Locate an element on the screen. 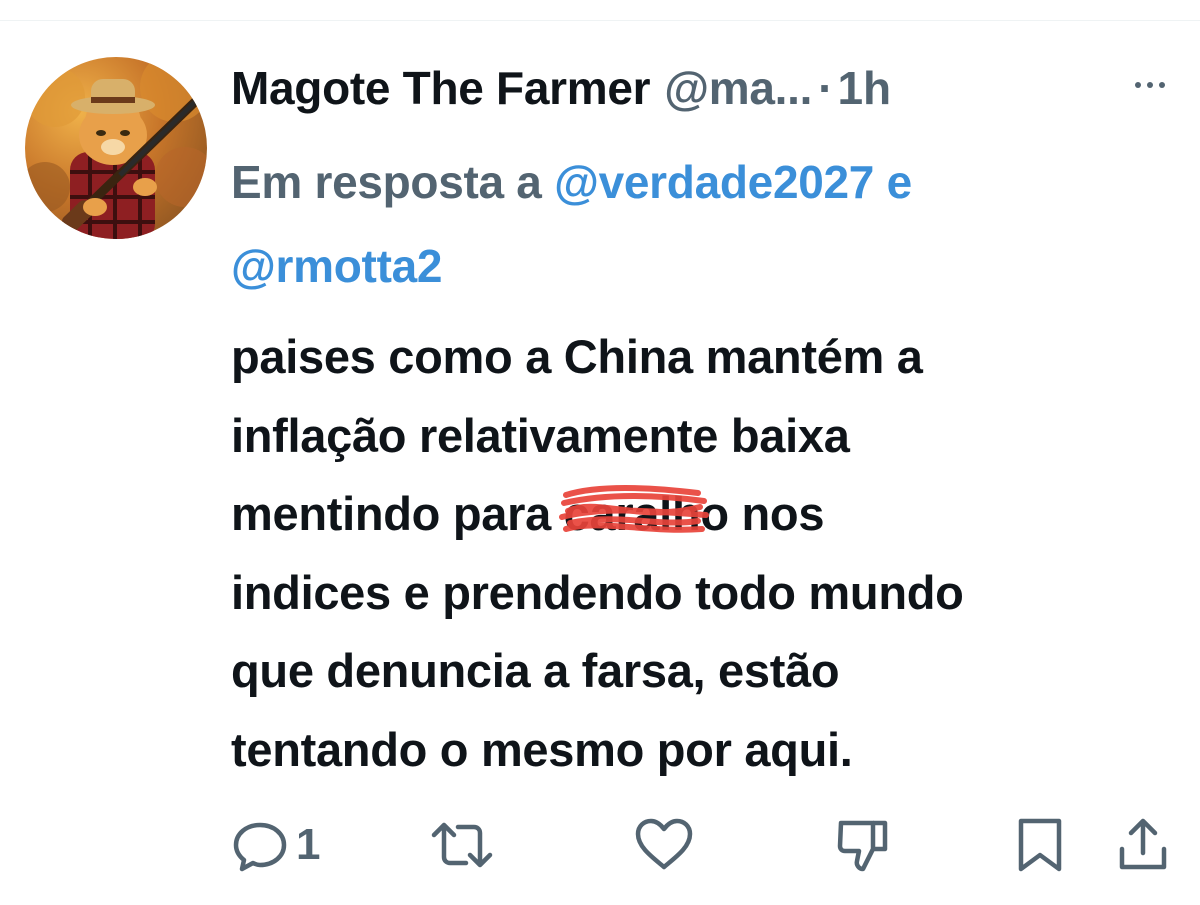 This screenshot has height=905, width=1200. author-display-name: Magote The Farmer is located at coordinates (441, 88).